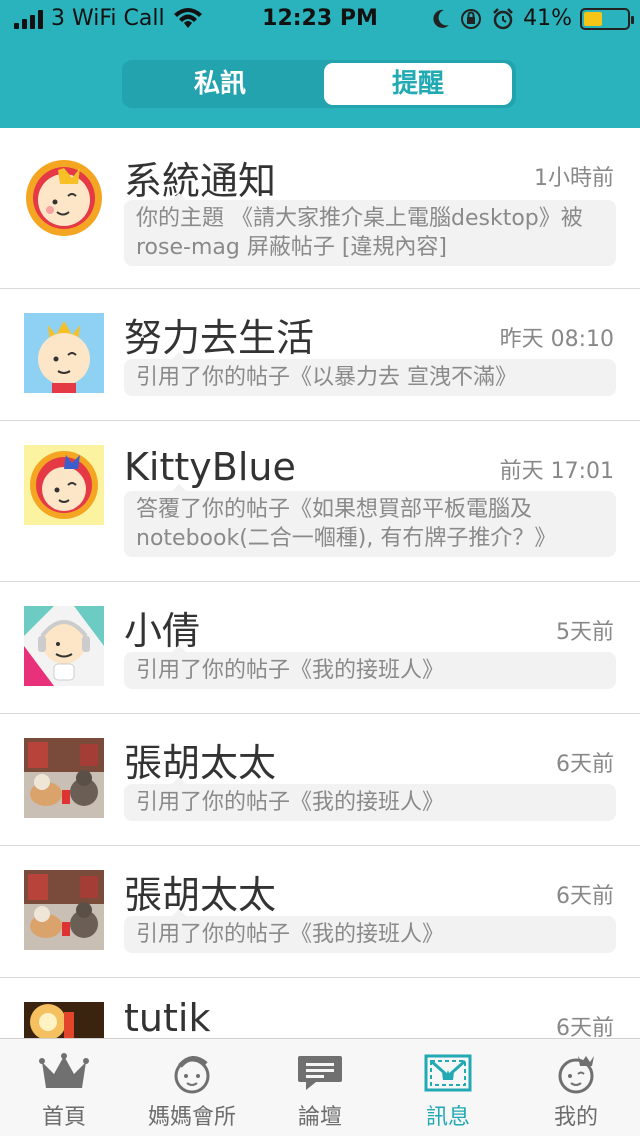 This screenshot has height=1136, width=640. I want to click on alarm-icon, so click(503, 18).